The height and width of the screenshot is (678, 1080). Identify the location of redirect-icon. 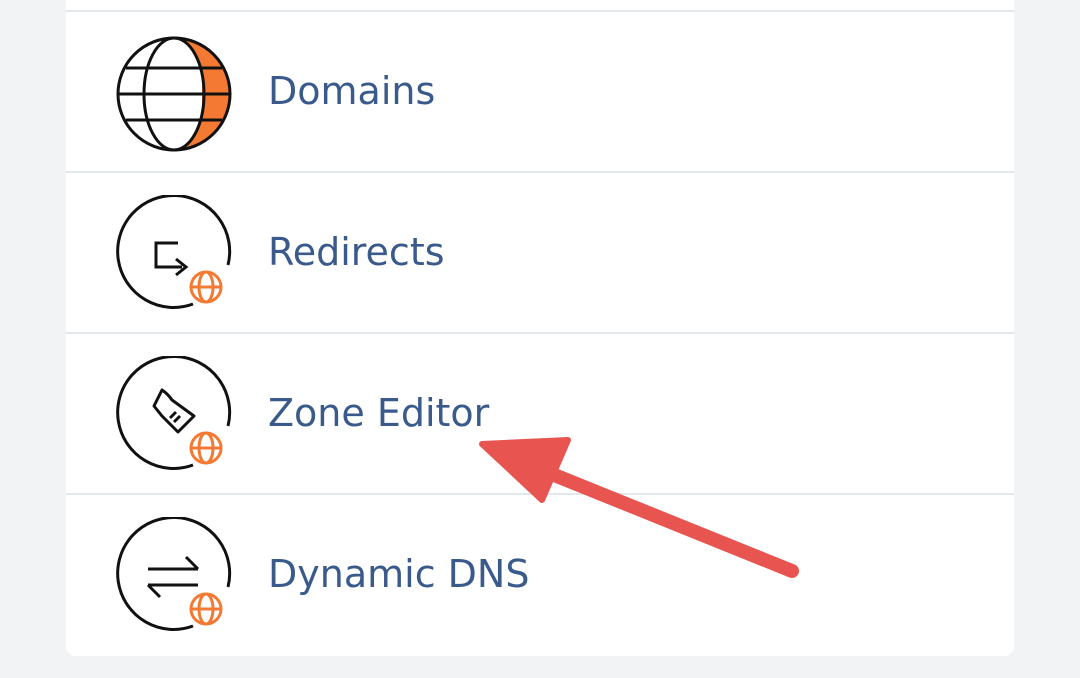
(174, 255).